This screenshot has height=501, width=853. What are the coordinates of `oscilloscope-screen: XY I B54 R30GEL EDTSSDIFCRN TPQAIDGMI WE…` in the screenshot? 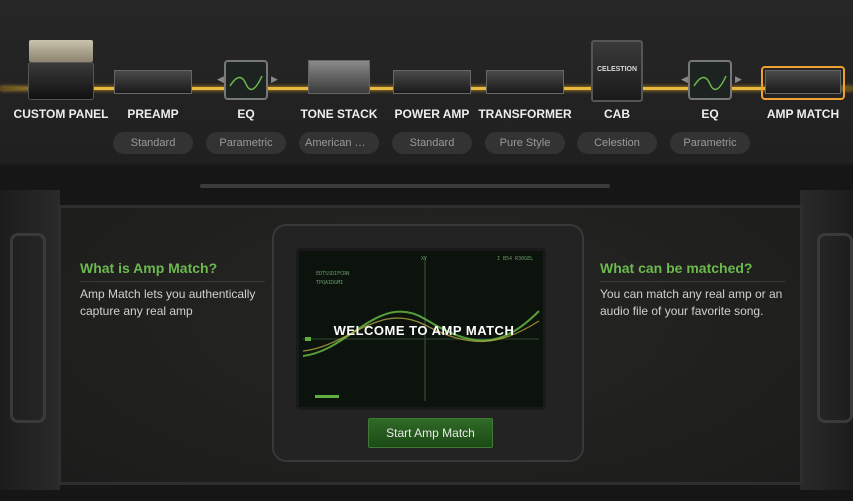 It's located at (421, 329).